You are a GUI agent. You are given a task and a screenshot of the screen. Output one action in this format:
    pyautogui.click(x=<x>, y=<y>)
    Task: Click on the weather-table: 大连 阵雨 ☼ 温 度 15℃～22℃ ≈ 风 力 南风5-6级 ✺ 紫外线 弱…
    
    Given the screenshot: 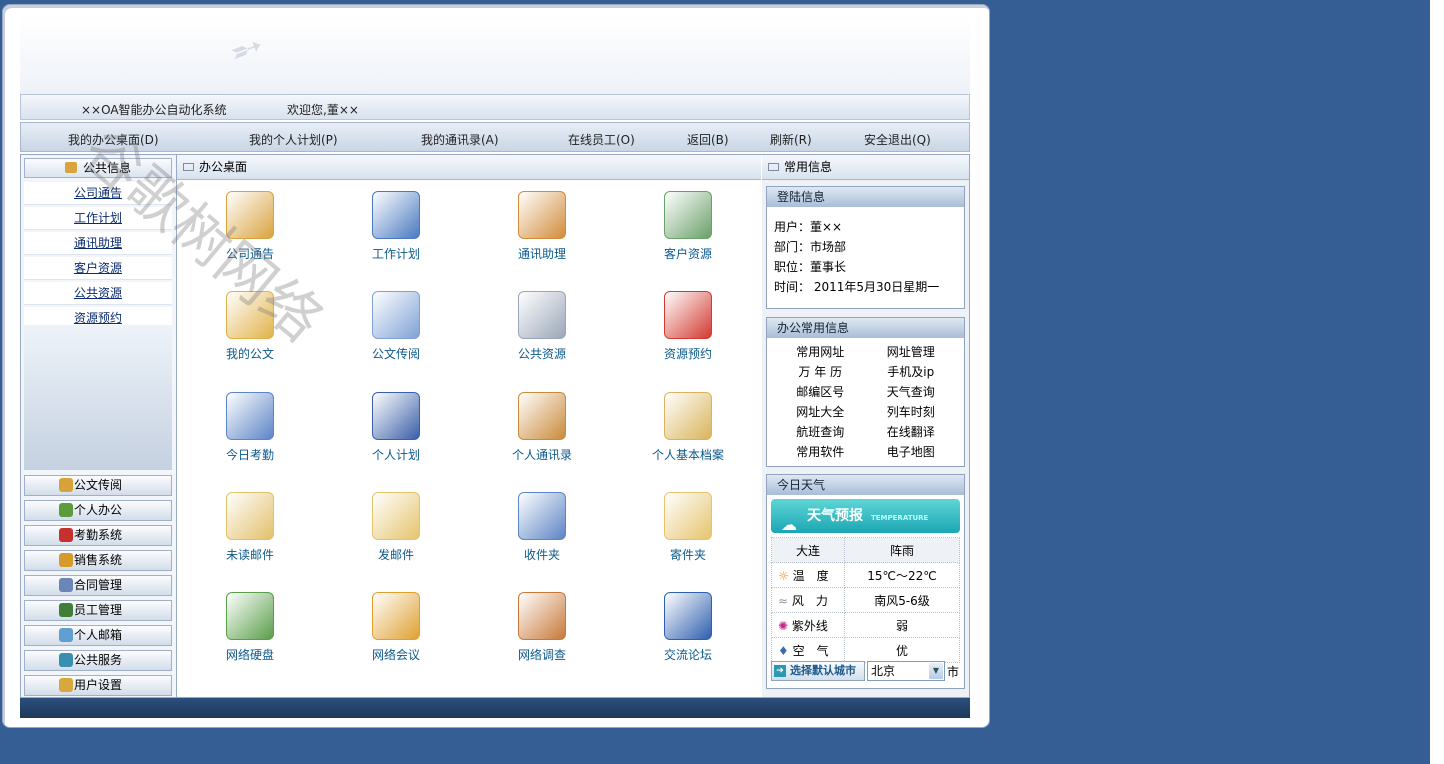 What is the action you would take?
    pyautogui.click(x=865, y=600)
    